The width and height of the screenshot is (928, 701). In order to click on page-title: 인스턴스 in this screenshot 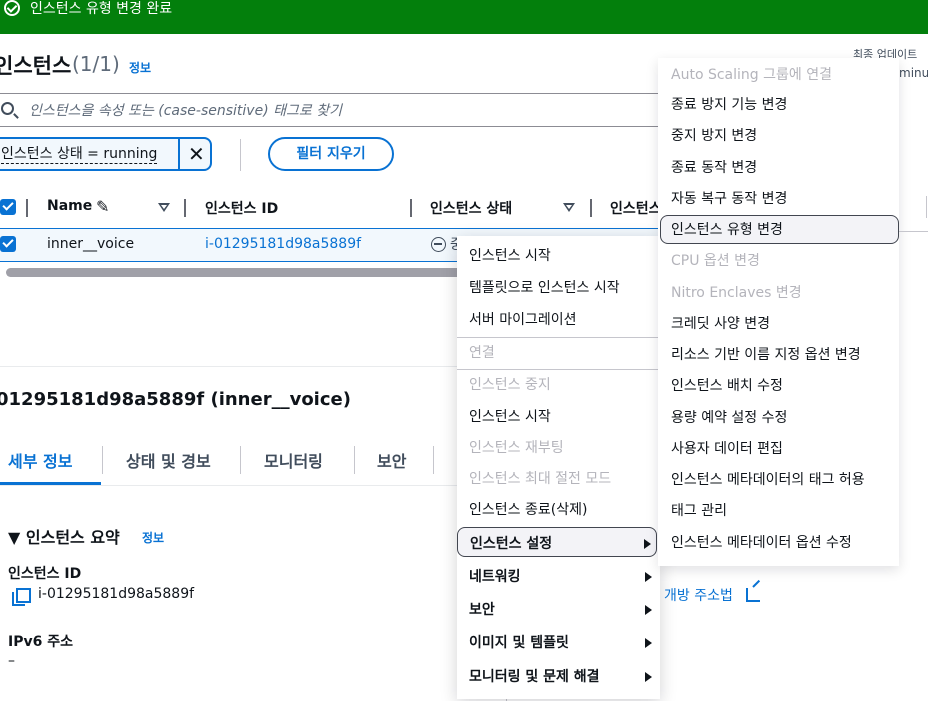, I will do `click(36, 66)`.